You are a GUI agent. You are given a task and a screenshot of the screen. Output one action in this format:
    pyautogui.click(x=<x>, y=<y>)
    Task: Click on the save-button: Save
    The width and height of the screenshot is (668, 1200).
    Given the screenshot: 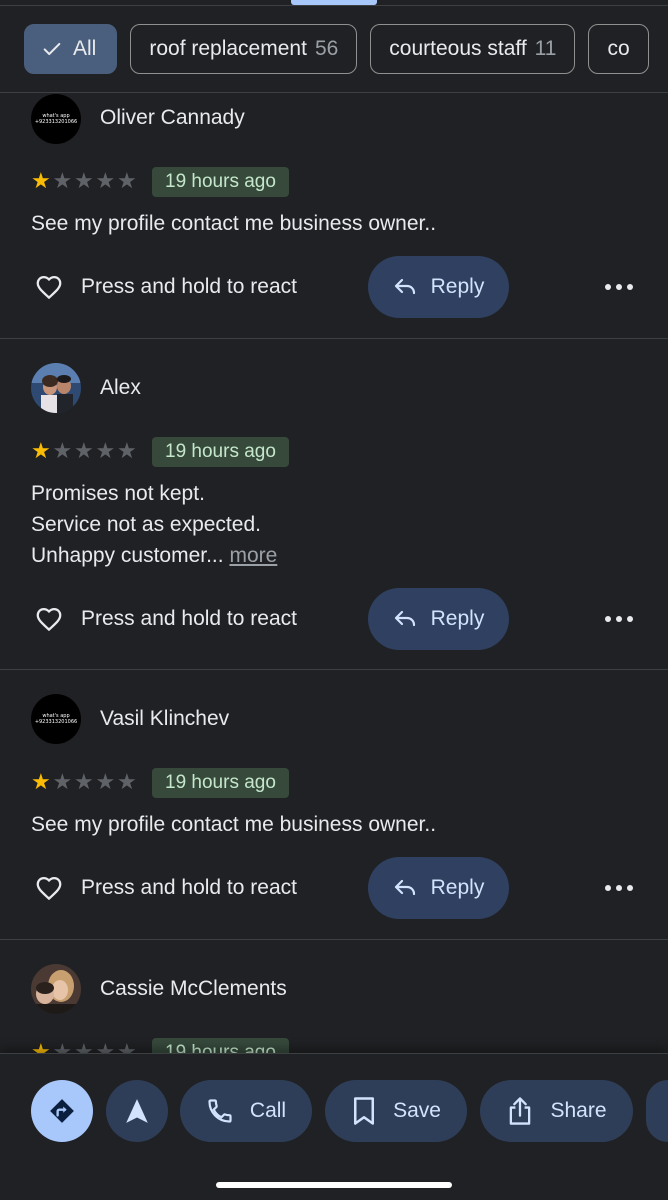 What is the action you would take?
    pyautogui.click(x=396, y=1111)
    